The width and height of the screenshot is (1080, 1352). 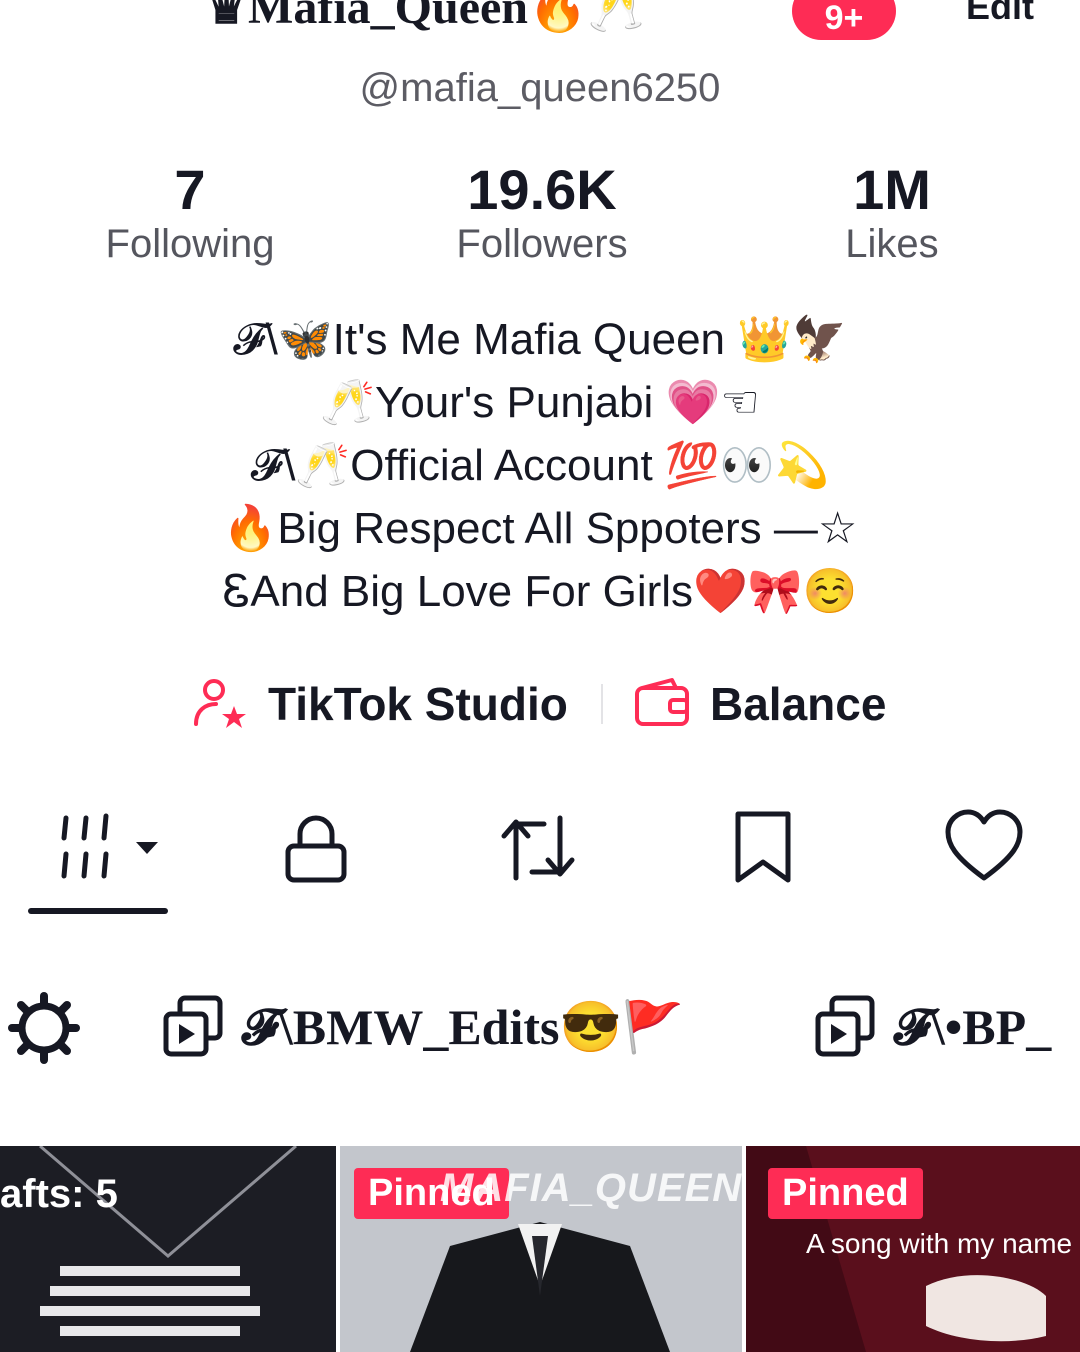 I want to click on wallet-icon, so click(x=662, y=702).